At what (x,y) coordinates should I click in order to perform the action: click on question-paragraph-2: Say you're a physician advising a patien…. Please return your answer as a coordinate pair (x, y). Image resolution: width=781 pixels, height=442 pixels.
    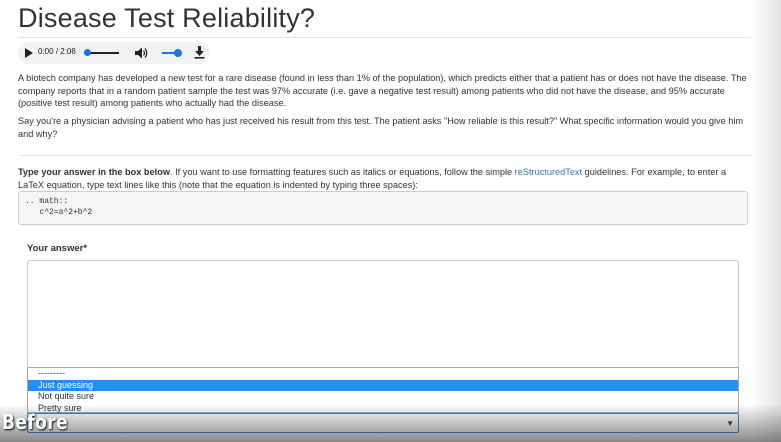
    Looking at the image, I should click on (381, 127).